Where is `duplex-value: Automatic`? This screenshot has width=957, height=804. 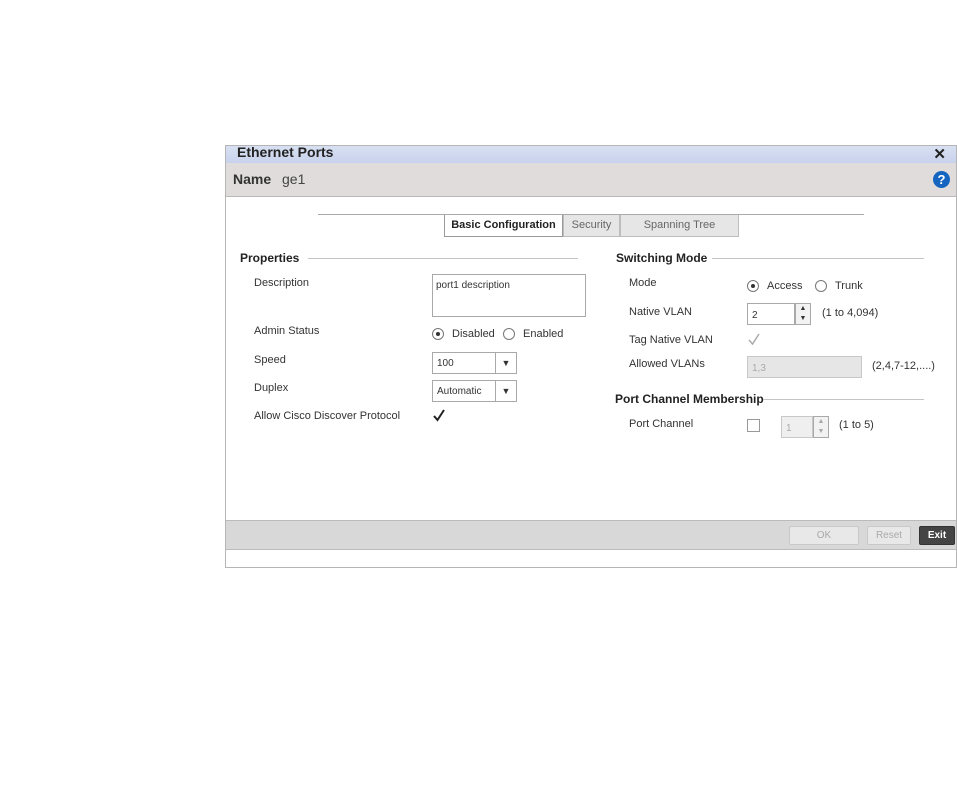
duplex-value: Automatic is located at coordinates (459, 391).